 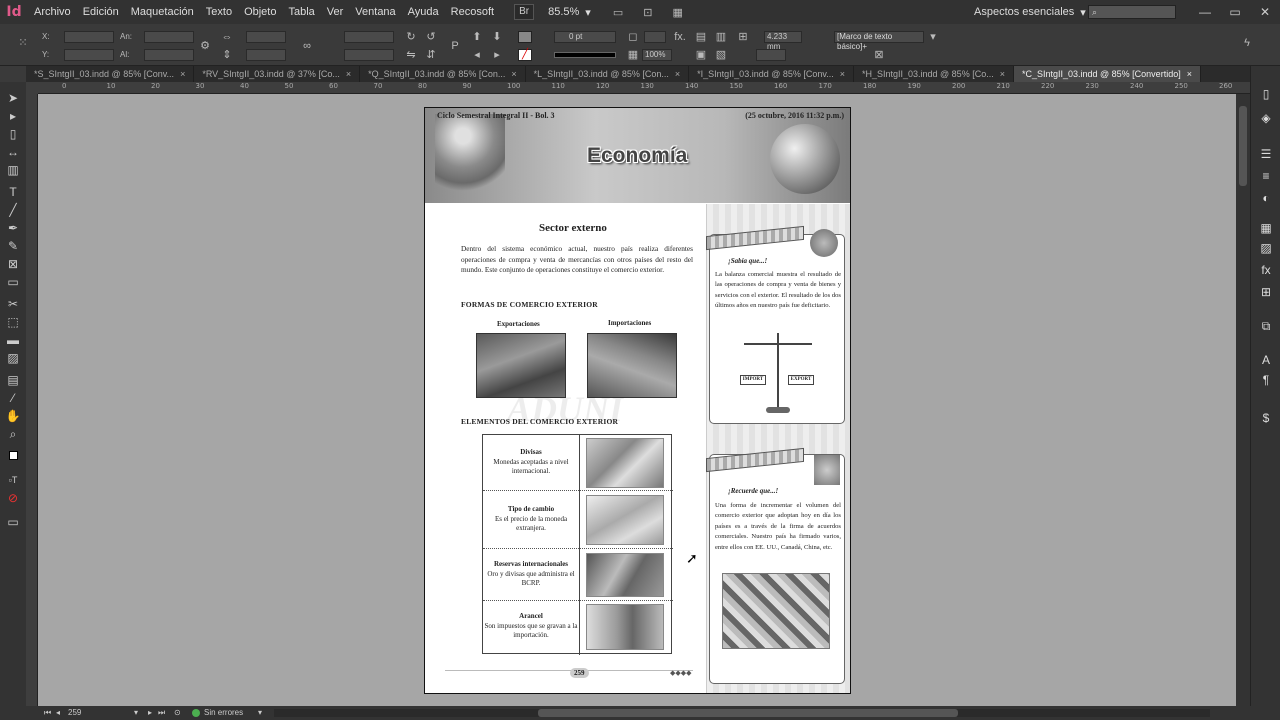 I want to click on tab-l-sintgii: *L_SIntgII_03.indd @ 85% [Con... ×, so click(x=608, y=74).